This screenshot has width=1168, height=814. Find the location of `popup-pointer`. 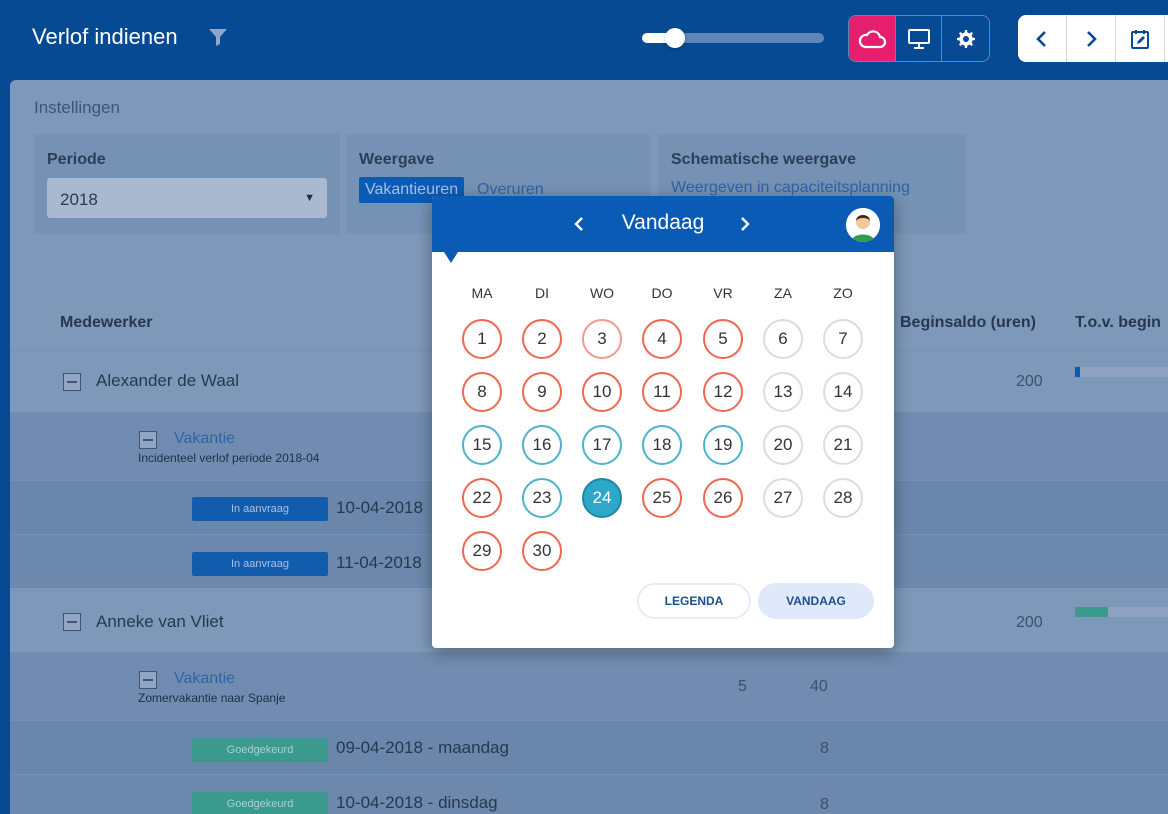

popup-pointer is located at coordinates (451, 257).